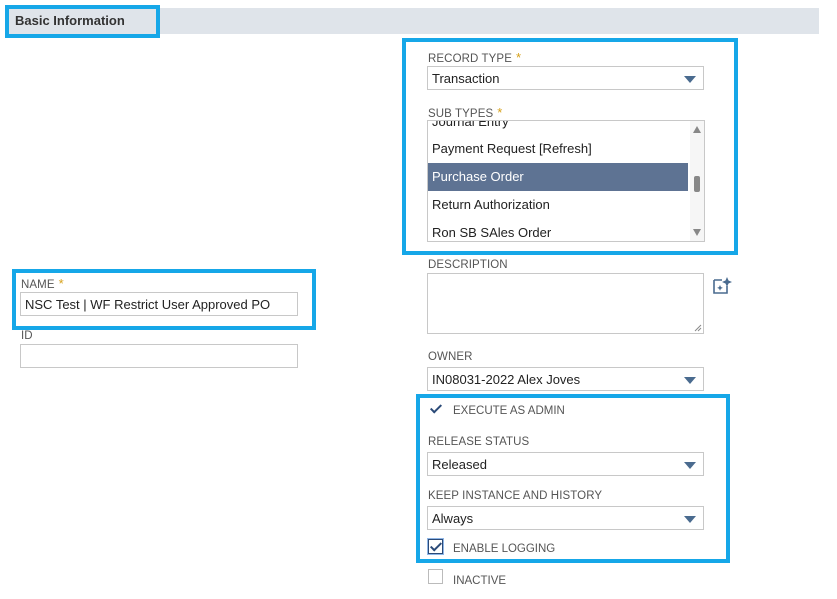  What do you see at coordinates (697, 129) in the screenshot?
I see `scroll-up-icon` at bounding box center [697, 129].